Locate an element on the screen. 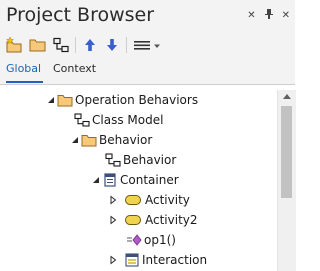 This screenshot has height=271, width=320. tree-item-op1: op1() is located at coordinates (151, 240).